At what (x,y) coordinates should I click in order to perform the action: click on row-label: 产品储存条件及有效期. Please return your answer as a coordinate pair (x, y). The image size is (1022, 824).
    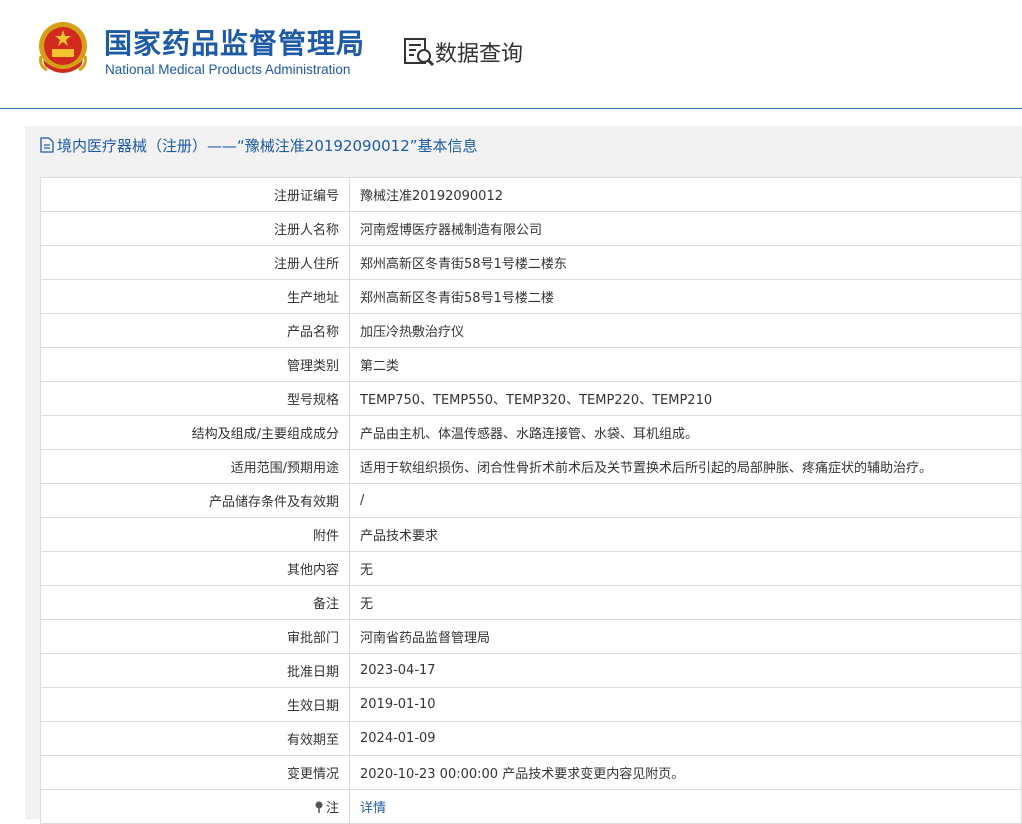
    Looking at the image, I should click on (195, 500).